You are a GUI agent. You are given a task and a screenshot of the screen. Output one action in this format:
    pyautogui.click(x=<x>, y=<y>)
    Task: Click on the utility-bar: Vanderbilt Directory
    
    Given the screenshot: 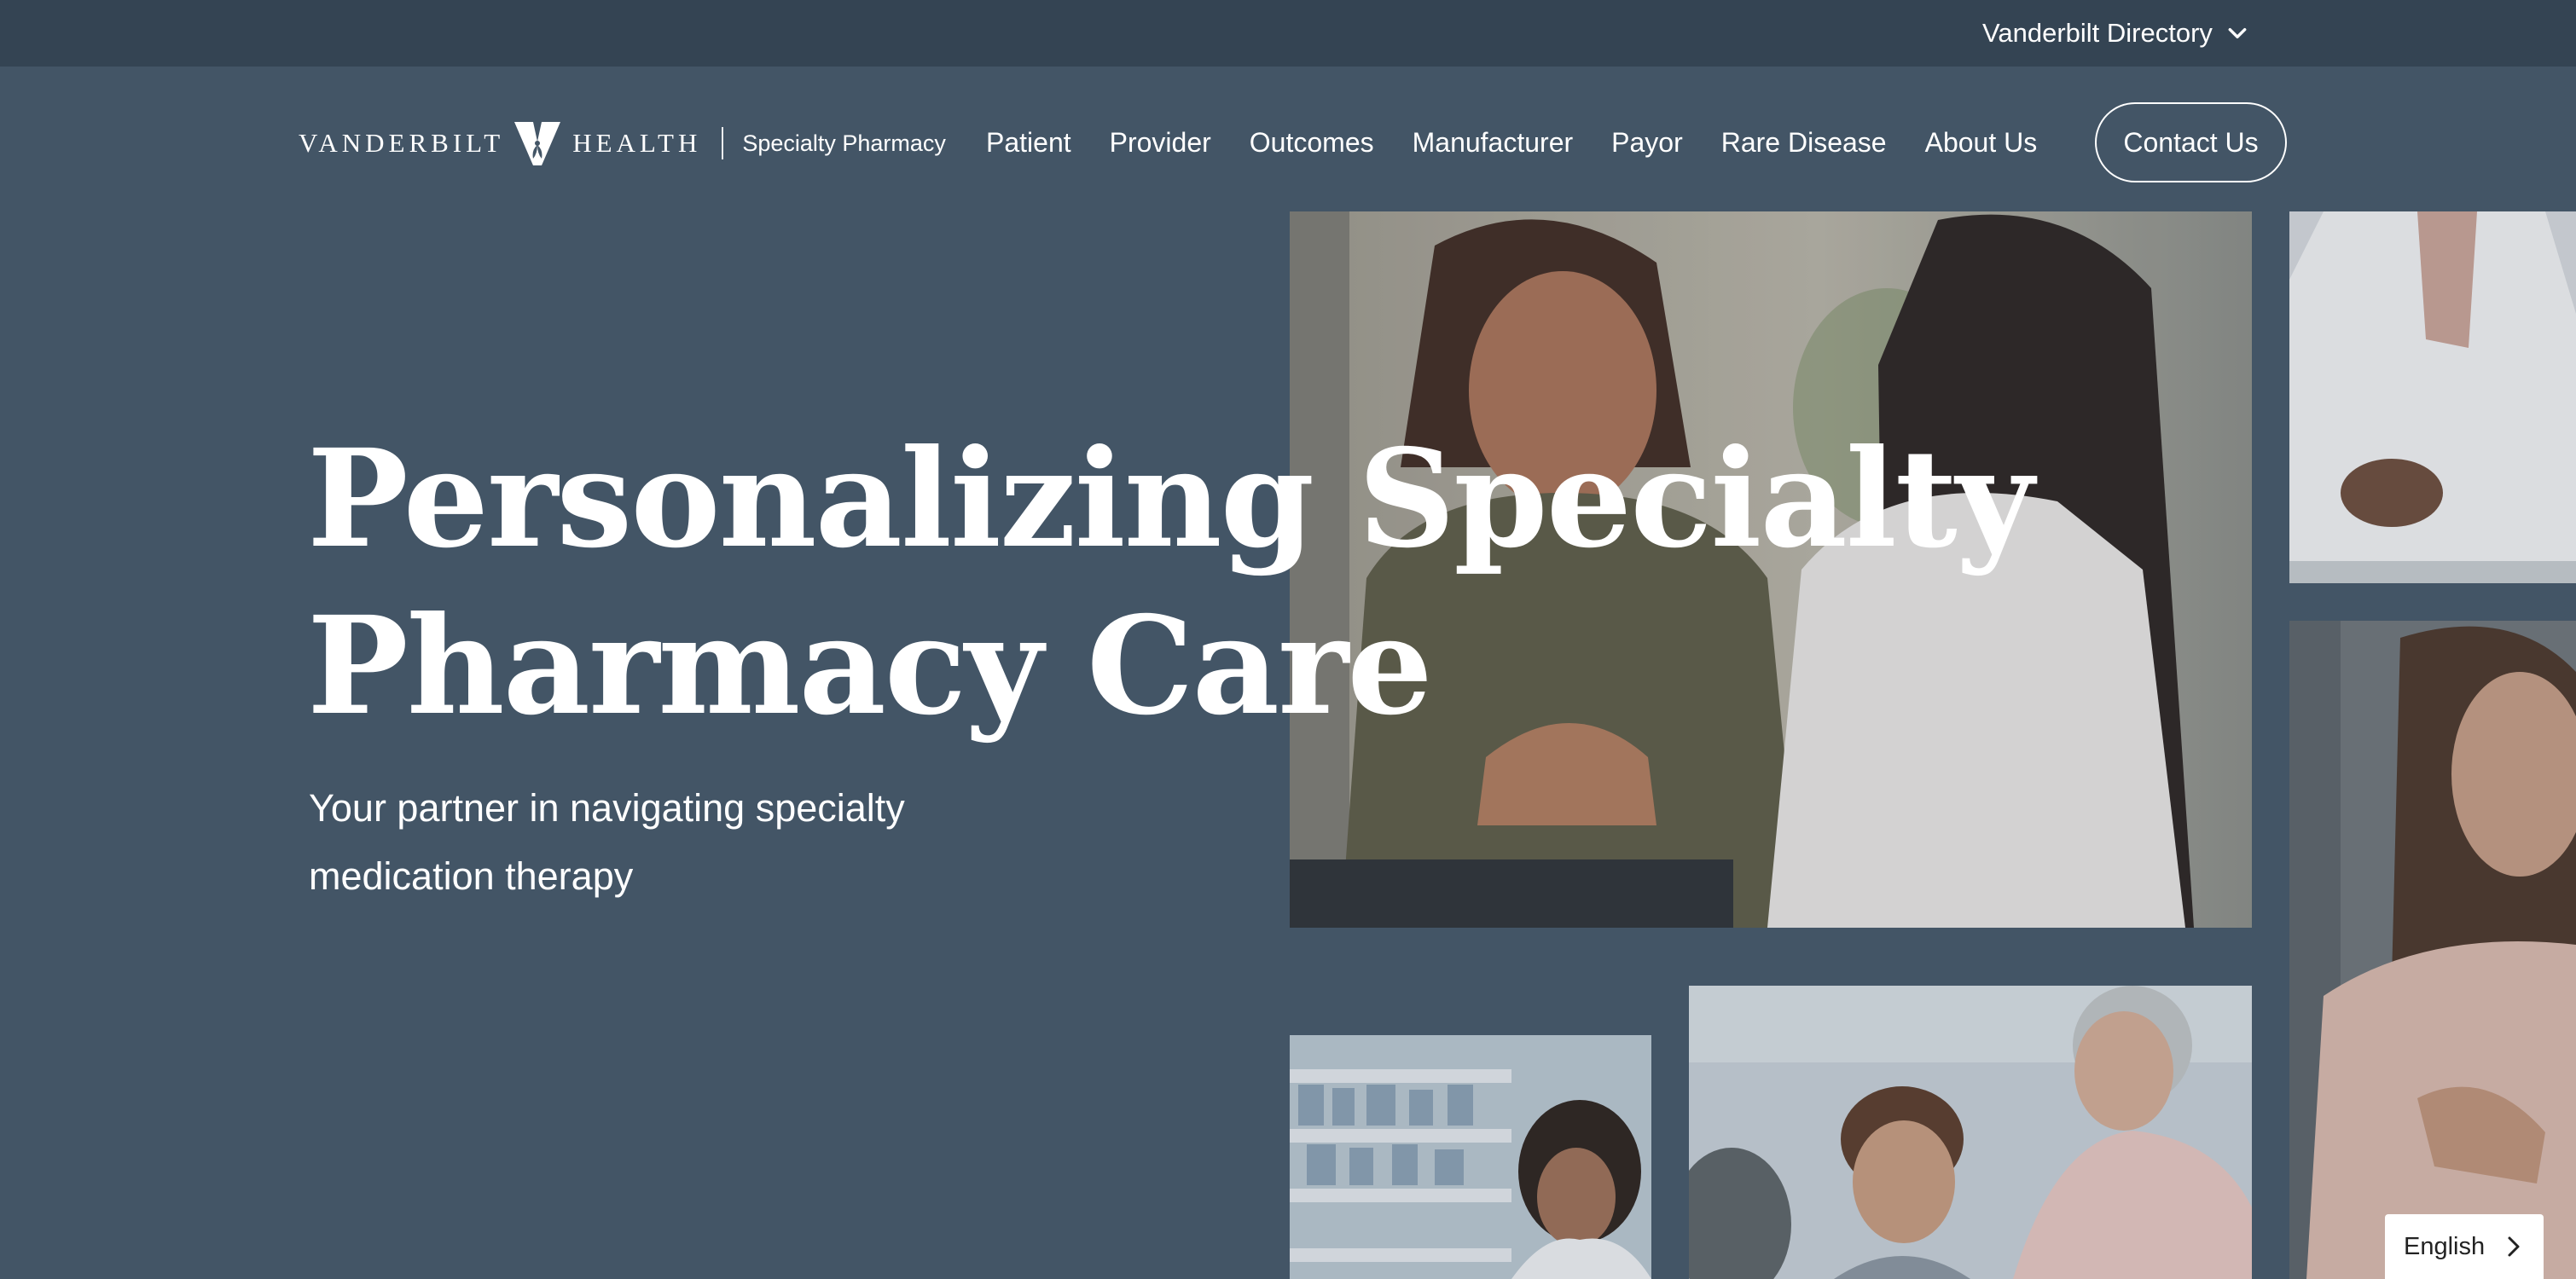 What is the action you would take?
    pyautogui.click(x=1288, y=33)
    